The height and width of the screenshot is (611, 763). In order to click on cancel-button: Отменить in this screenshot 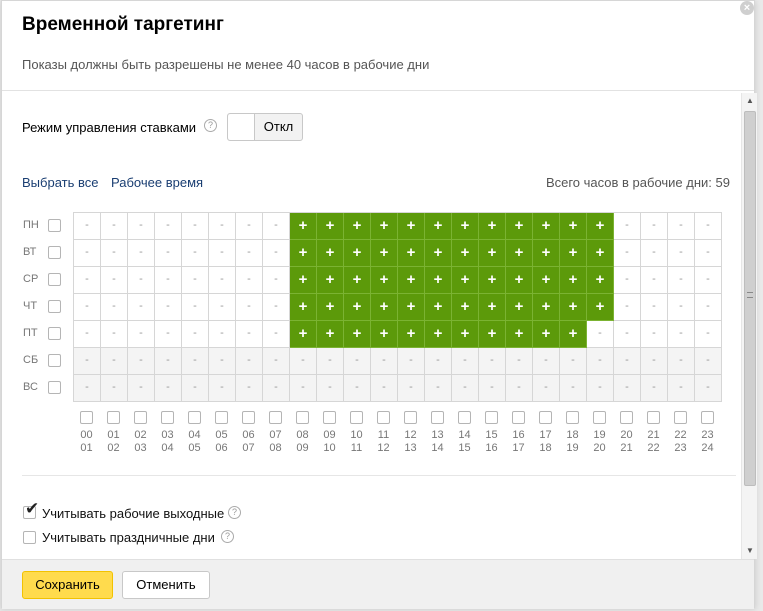, I will do `click(166, 585)`.